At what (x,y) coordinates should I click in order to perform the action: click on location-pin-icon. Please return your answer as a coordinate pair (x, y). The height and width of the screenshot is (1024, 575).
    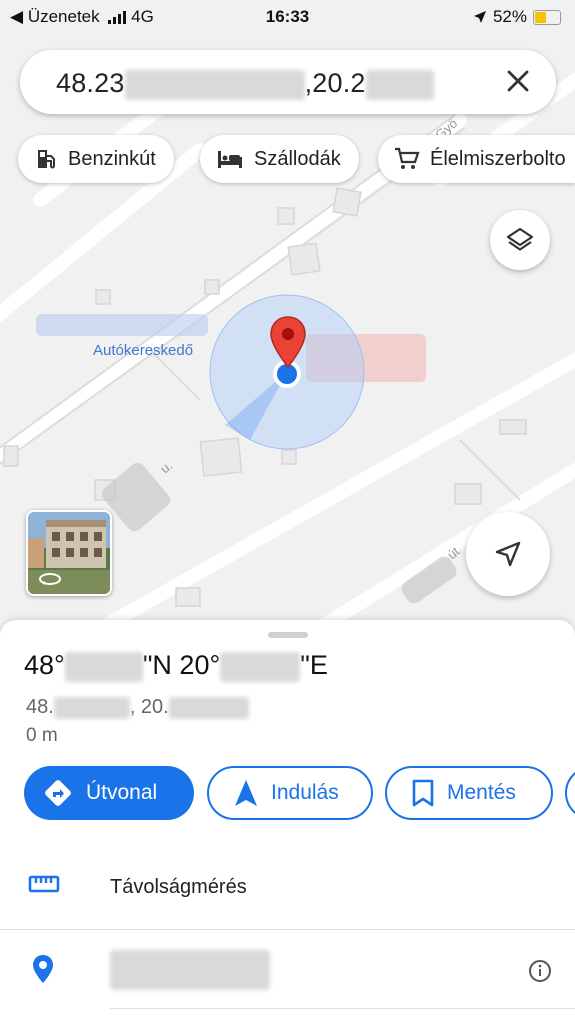
    Looking at the image, I should click on (288, 342).